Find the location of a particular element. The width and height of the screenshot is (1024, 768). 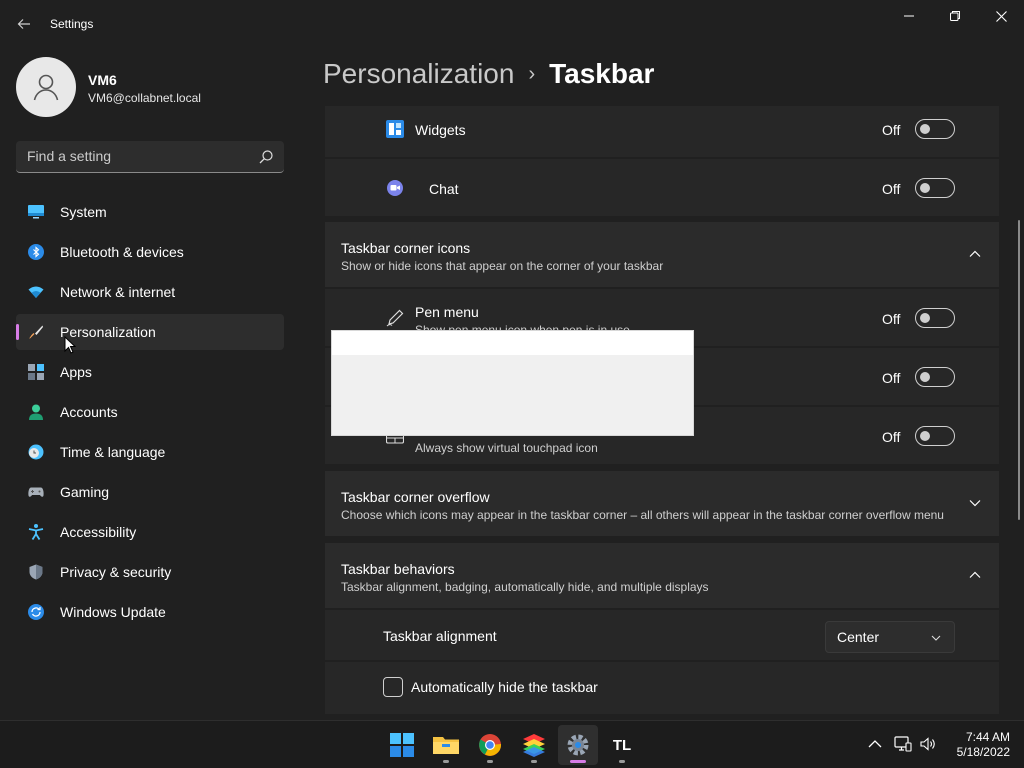

nav-item-accounts: Accounts is located at coordinates (150, 412).